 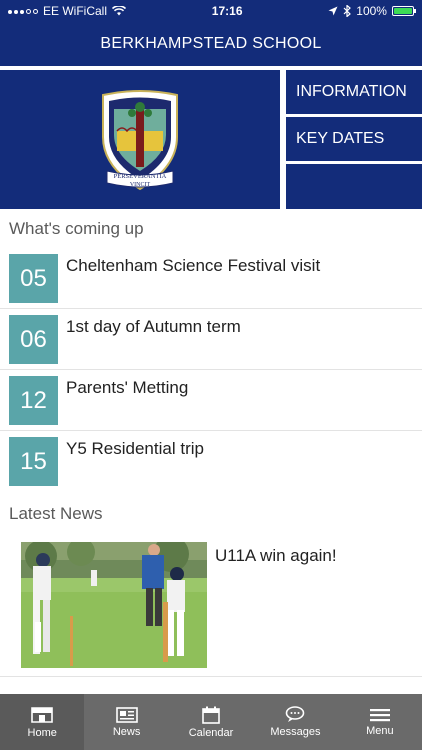 I want to click on logo-motto-line2: VINCIT, so click(x=140, y=185).